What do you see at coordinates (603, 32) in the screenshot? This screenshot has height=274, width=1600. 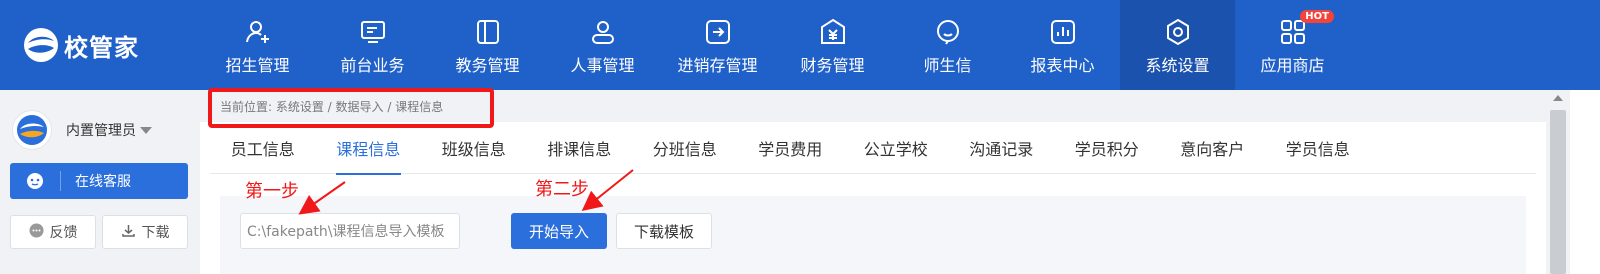 I see `person-icon` at bounding box center [603, 32].